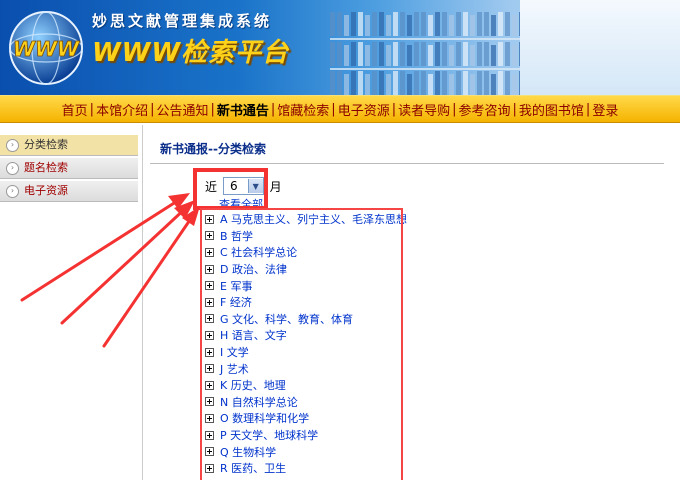 This screenshot has width=680, height=480. Describe the element at coordinates (303, 109) in the screenshot. I see `nav-link-4: 馆藏检索` at that location.